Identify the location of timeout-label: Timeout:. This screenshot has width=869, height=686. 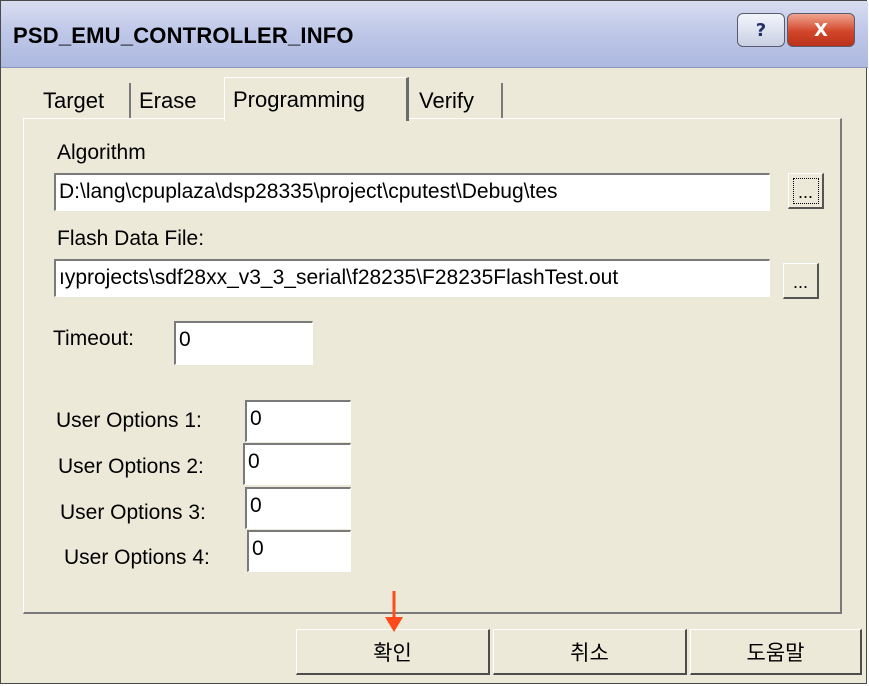
(93, 338).